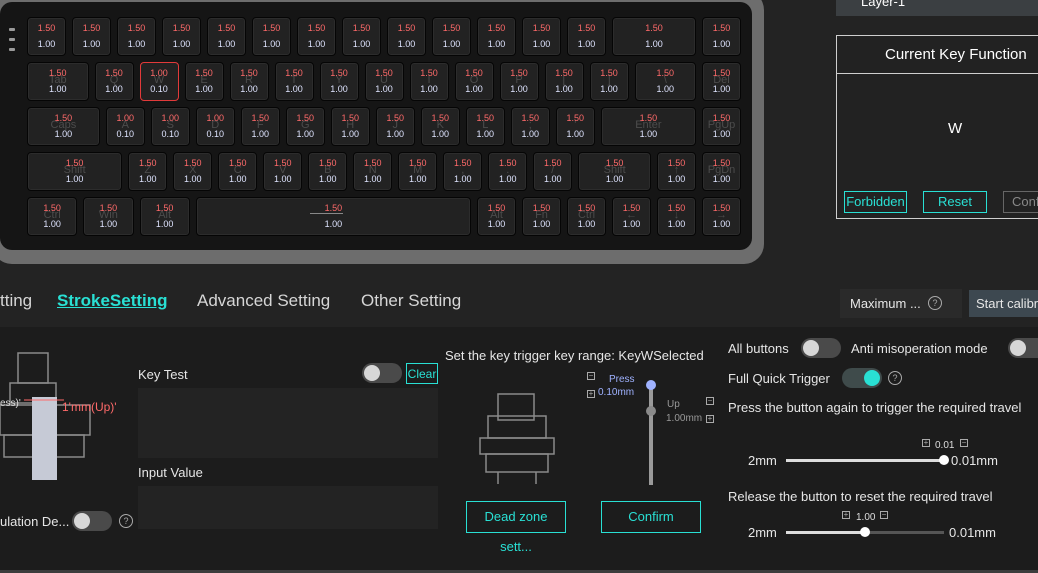  What do you see at coordinates (170, 126) in the screenshot?
I see `keyboard-key: S 1.00 0.10` at bounding box center [170, 126].